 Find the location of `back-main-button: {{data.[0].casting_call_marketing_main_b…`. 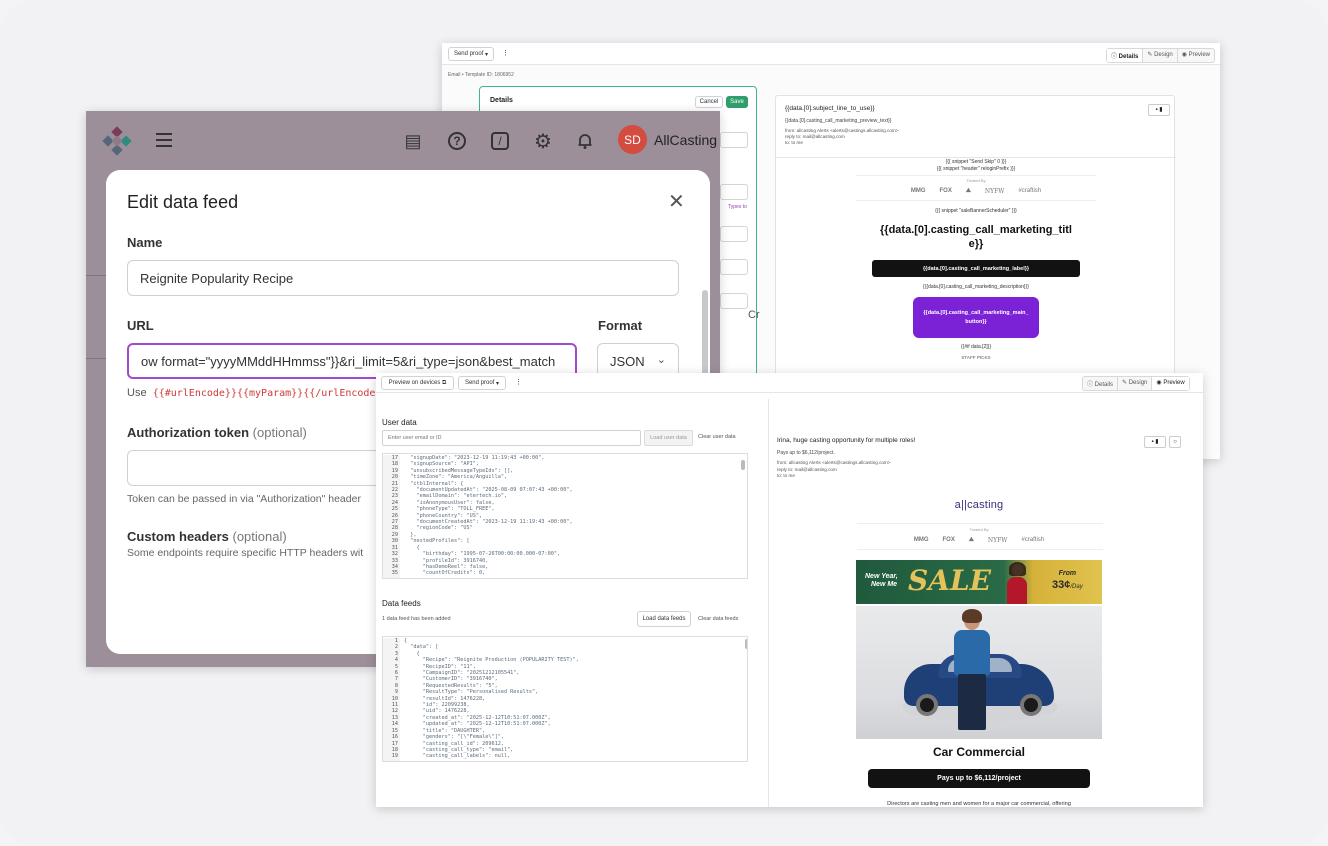

back-main-button: {{data.[0].casting_call_marketing_main_b… is located at coordinates (976, 317).